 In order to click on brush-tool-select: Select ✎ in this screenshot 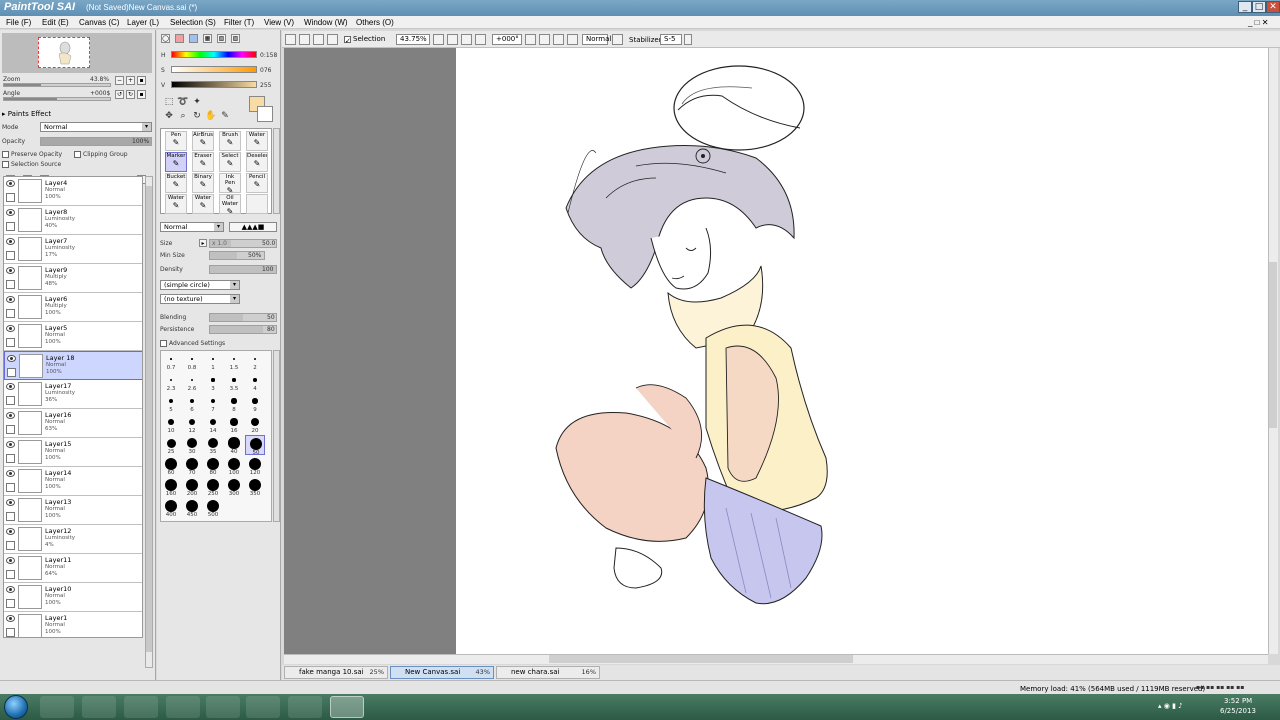, I will do `click(230, 162)`.